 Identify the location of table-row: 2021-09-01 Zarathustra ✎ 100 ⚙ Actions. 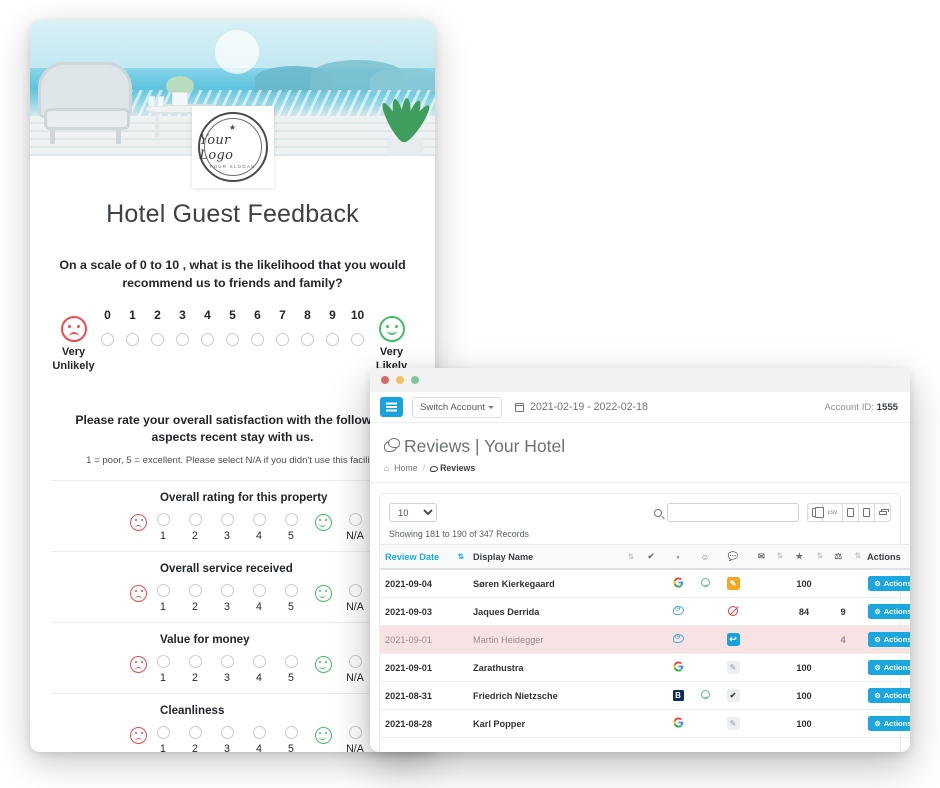
(645, 667).